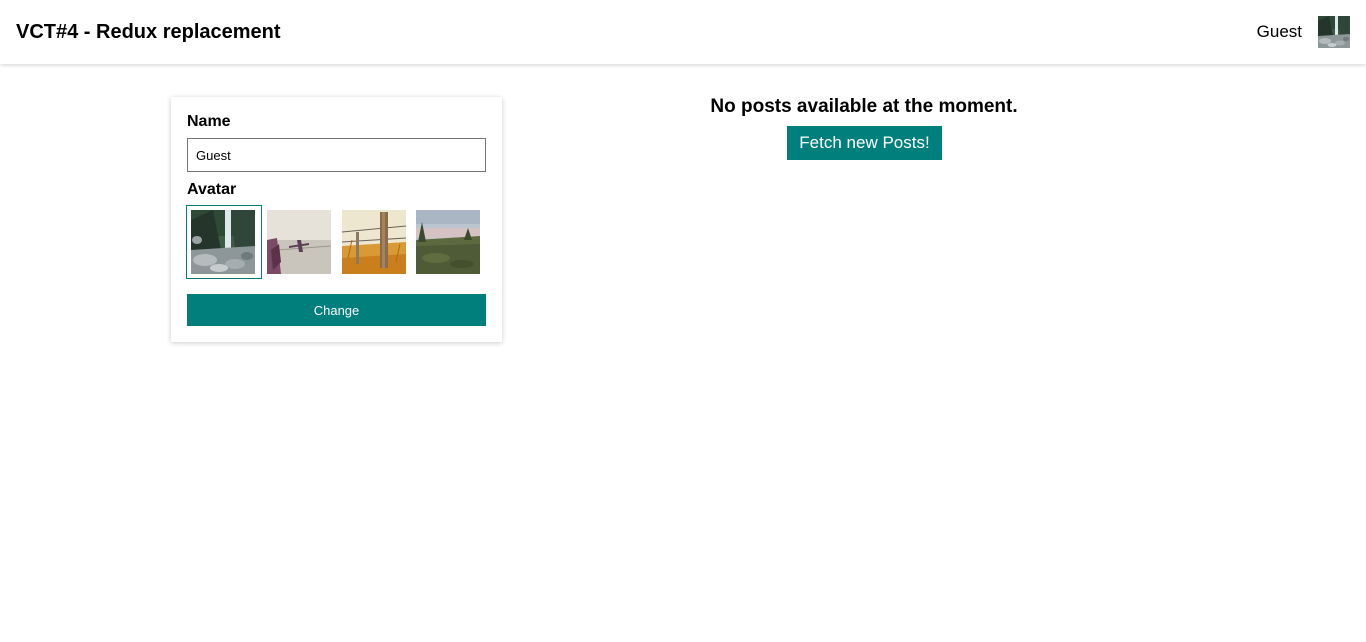 This screenshot has height=642, width=1366. I want to click on avatar-option-airplane, so click(300, 242).